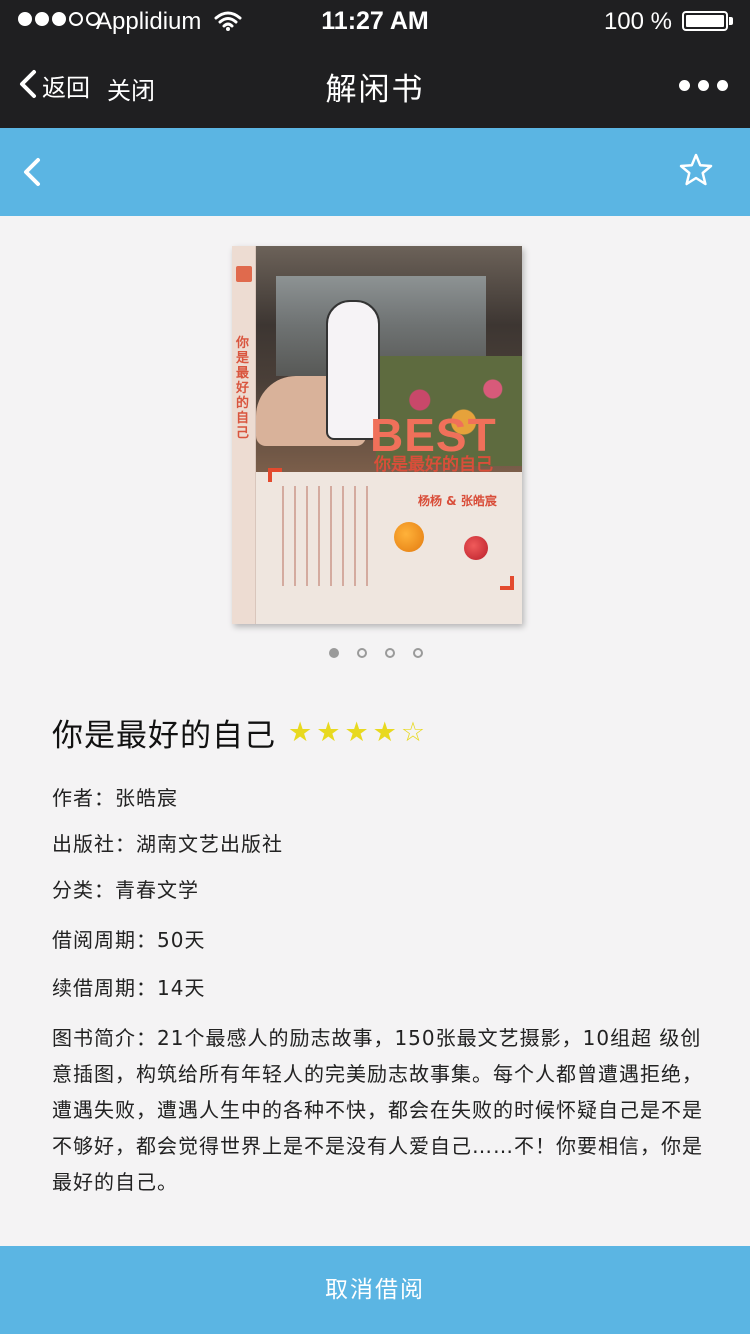  What do you see at coordinates (375, 1290) in the screenshot?
I see `cancel-loan-button: 取消借阅` at bounding box center [375, 1290].